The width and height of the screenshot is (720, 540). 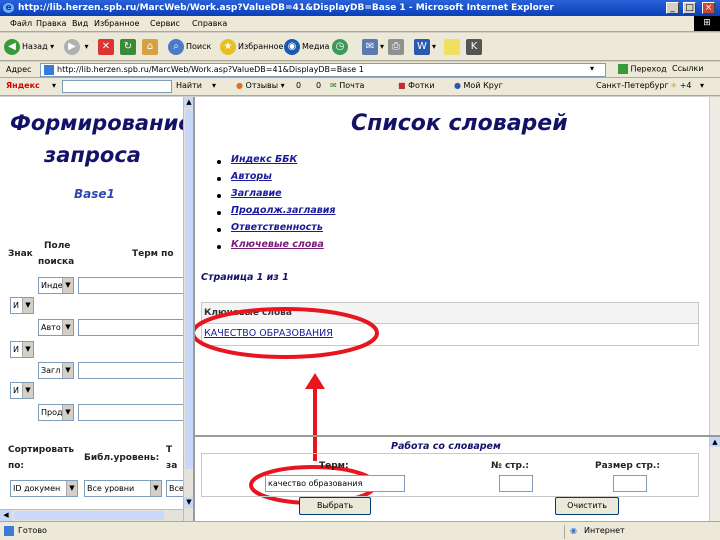 What do you see at coordinates (632, 85) in the screenshot?
I see `yandex-city: Санкт-Петербург` at bounding box center [632, 85].